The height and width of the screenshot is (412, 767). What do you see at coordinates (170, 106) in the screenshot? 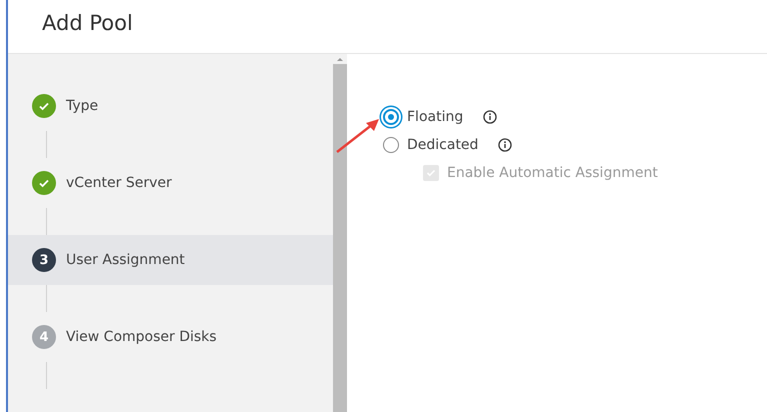
I see `wizard-step: Type` at bounding box center [170, 106].